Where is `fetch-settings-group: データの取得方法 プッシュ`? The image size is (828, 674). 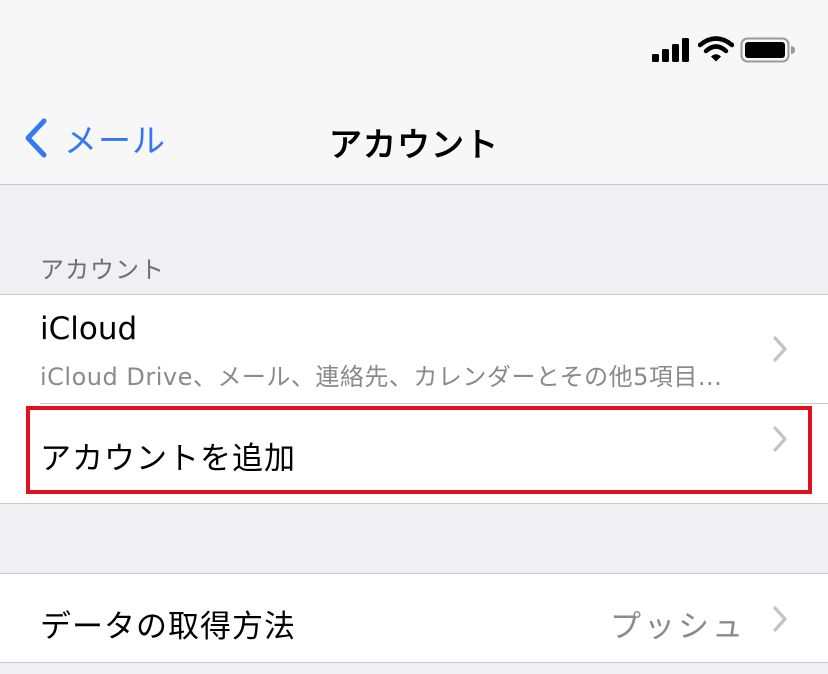 fetch-settings-group: データの取得方法 プッシュ is located at coordinates (414, 618).